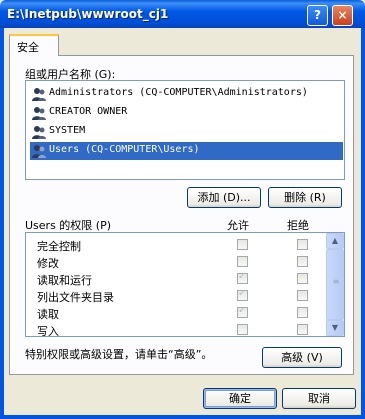 This screenshot has height=419, width=365. What do you see at coordinates (319, 398) in the screenshot?
I see `cancel-button: 取消` at bounding box center [319, 398].